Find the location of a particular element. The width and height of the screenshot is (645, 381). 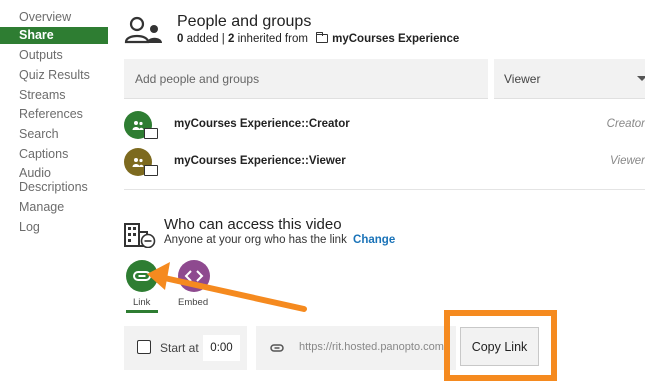

group-role: Viewer is located at coordinates (627, 161).